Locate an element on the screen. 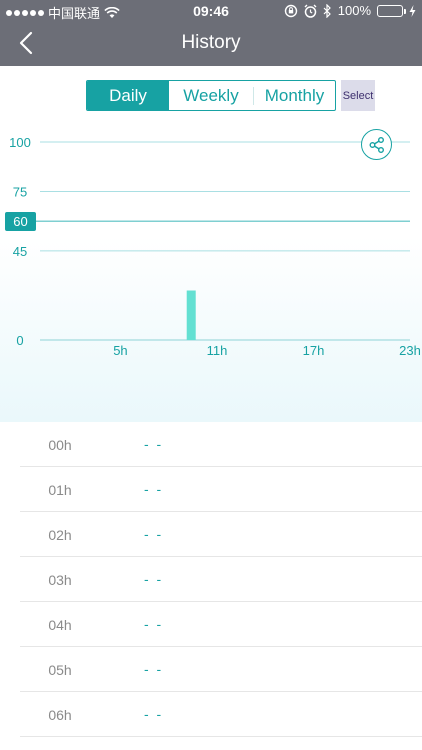 The width and height of the screenshot is (422, 750). list-item: 03h - - is located at coordinates (221, 579).